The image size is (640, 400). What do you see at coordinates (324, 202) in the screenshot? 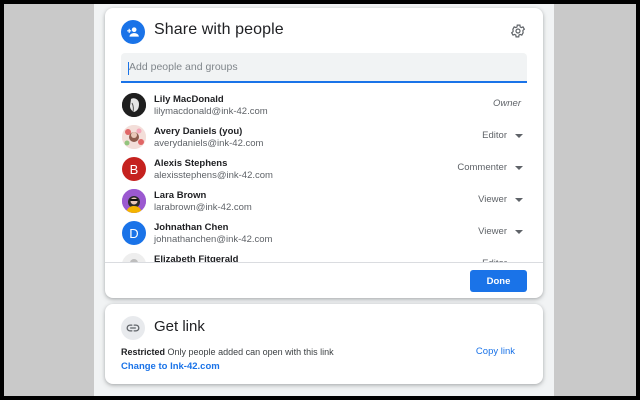
I see `person-row: Lara Brown larabrown@ink-42.com Viewer` at bounding box center [324, 202].